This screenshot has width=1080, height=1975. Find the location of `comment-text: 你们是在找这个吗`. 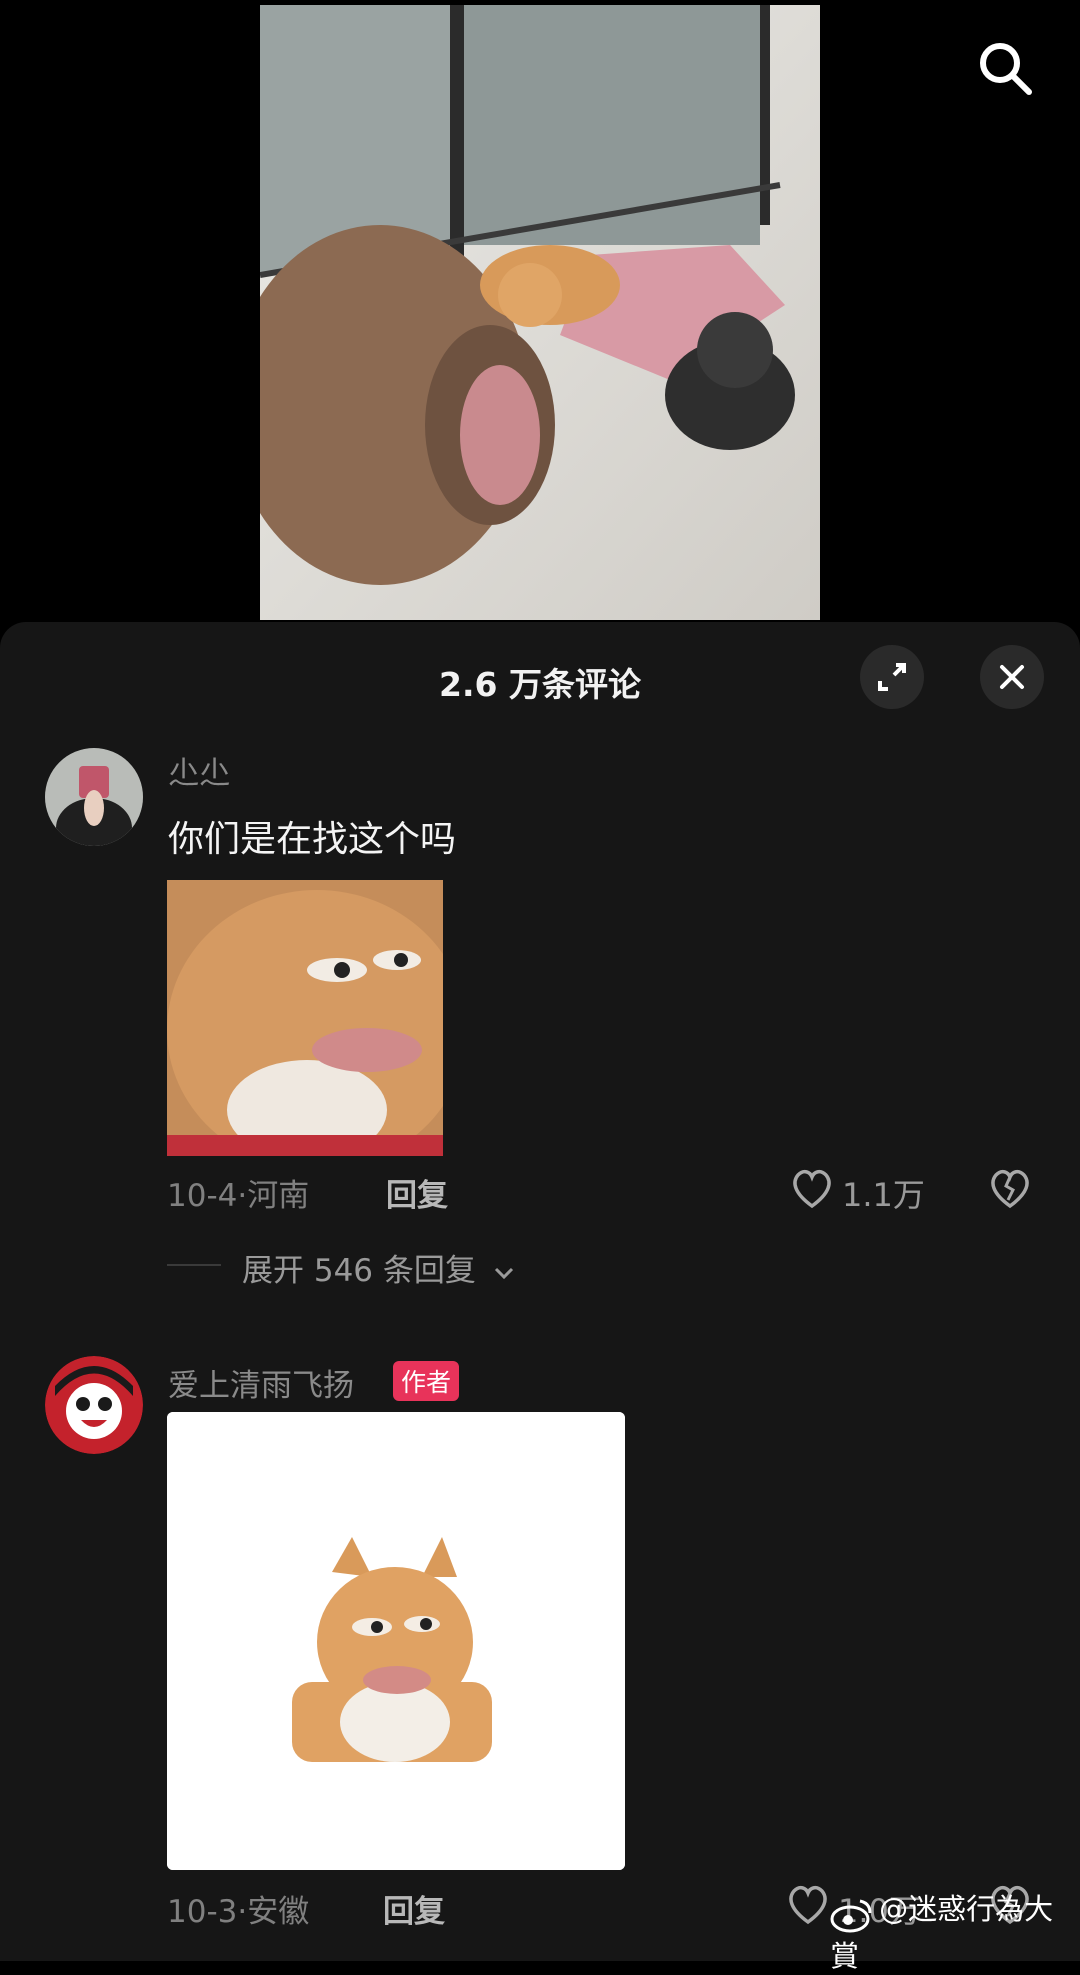

comment-text: 你们是在找这个吗 is located at coordinates (312, 839).